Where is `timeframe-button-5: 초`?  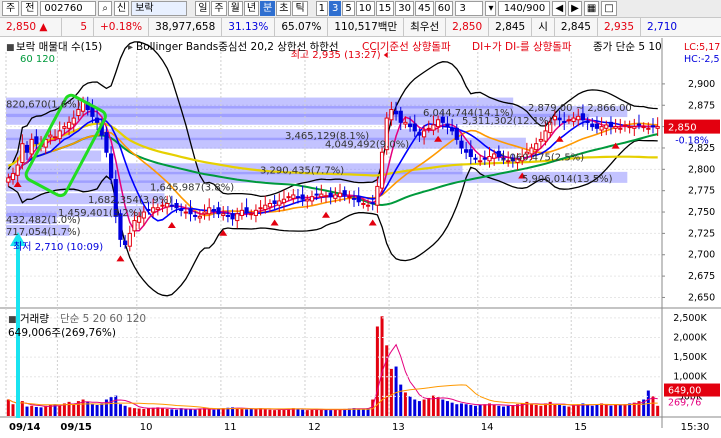
timeframe-button-5: 초 is located at coordinates (284, 8).